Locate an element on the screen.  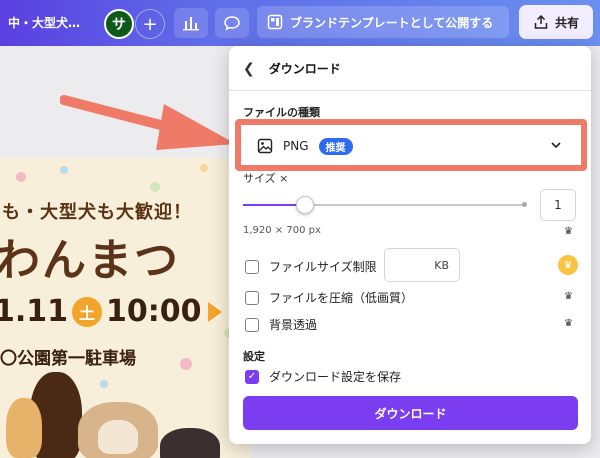
size-slider-handle is located at coordinates (305, 205).